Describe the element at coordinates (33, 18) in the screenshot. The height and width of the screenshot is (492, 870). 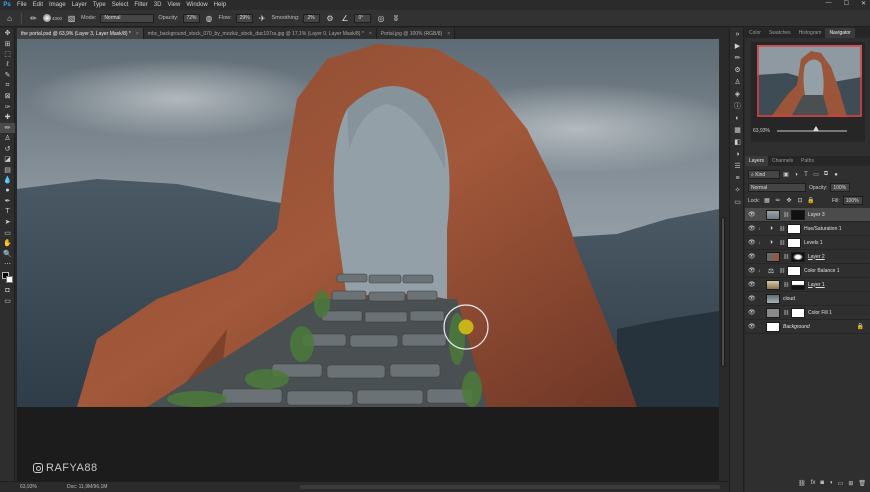
I see `brush-tool-preset-icon: ✏` at that location.